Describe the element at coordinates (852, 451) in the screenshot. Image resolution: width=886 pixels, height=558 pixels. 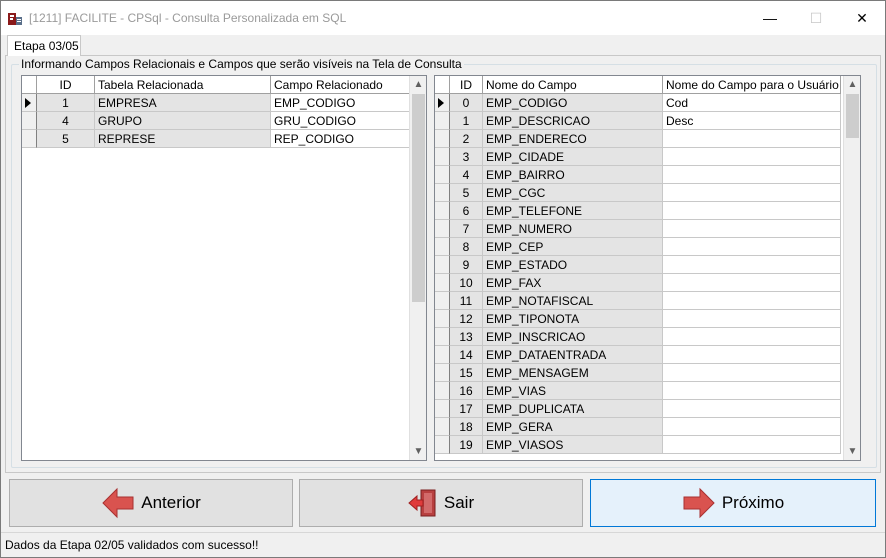
I see `scroll-down-icon: ▼` at that location.